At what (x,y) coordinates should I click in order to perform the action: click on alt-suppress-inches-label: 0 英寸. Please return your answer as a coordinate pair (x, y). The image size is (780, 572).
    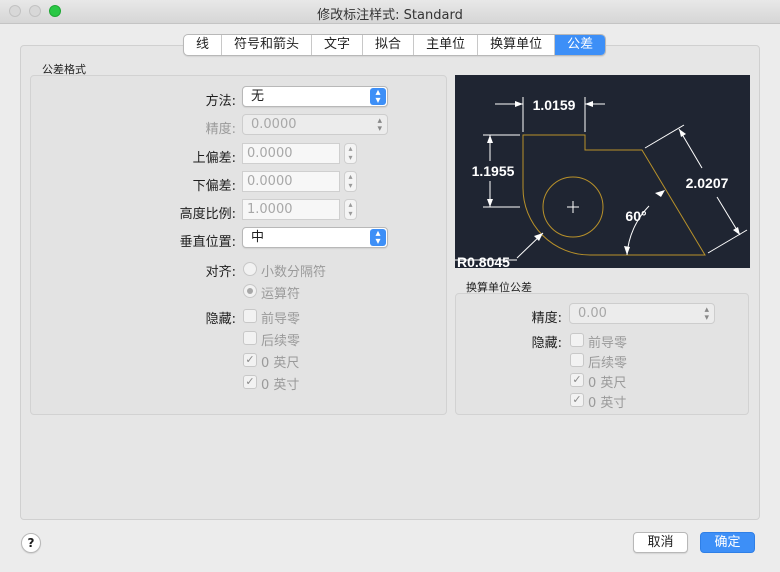
    Looking at the image, I should click on (607, 403).